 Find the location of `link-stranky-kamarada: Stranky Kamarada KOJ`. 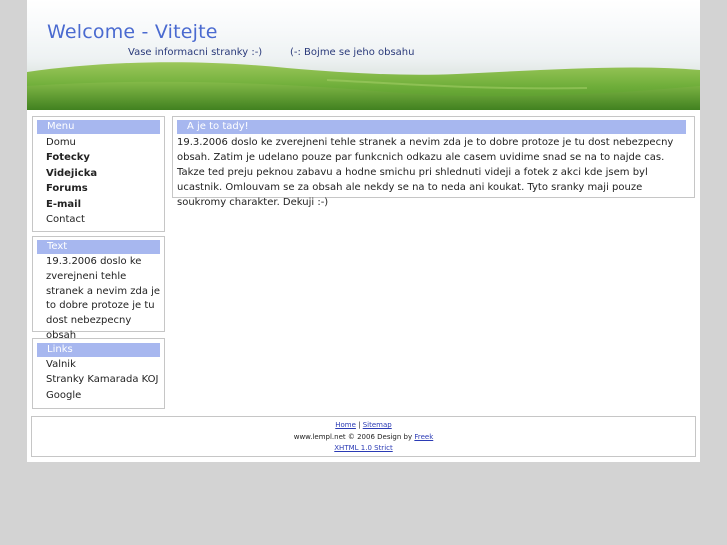

link-stranky-kamarada: Stranky Kamarada KOJ is located at coordinates (102, 379).